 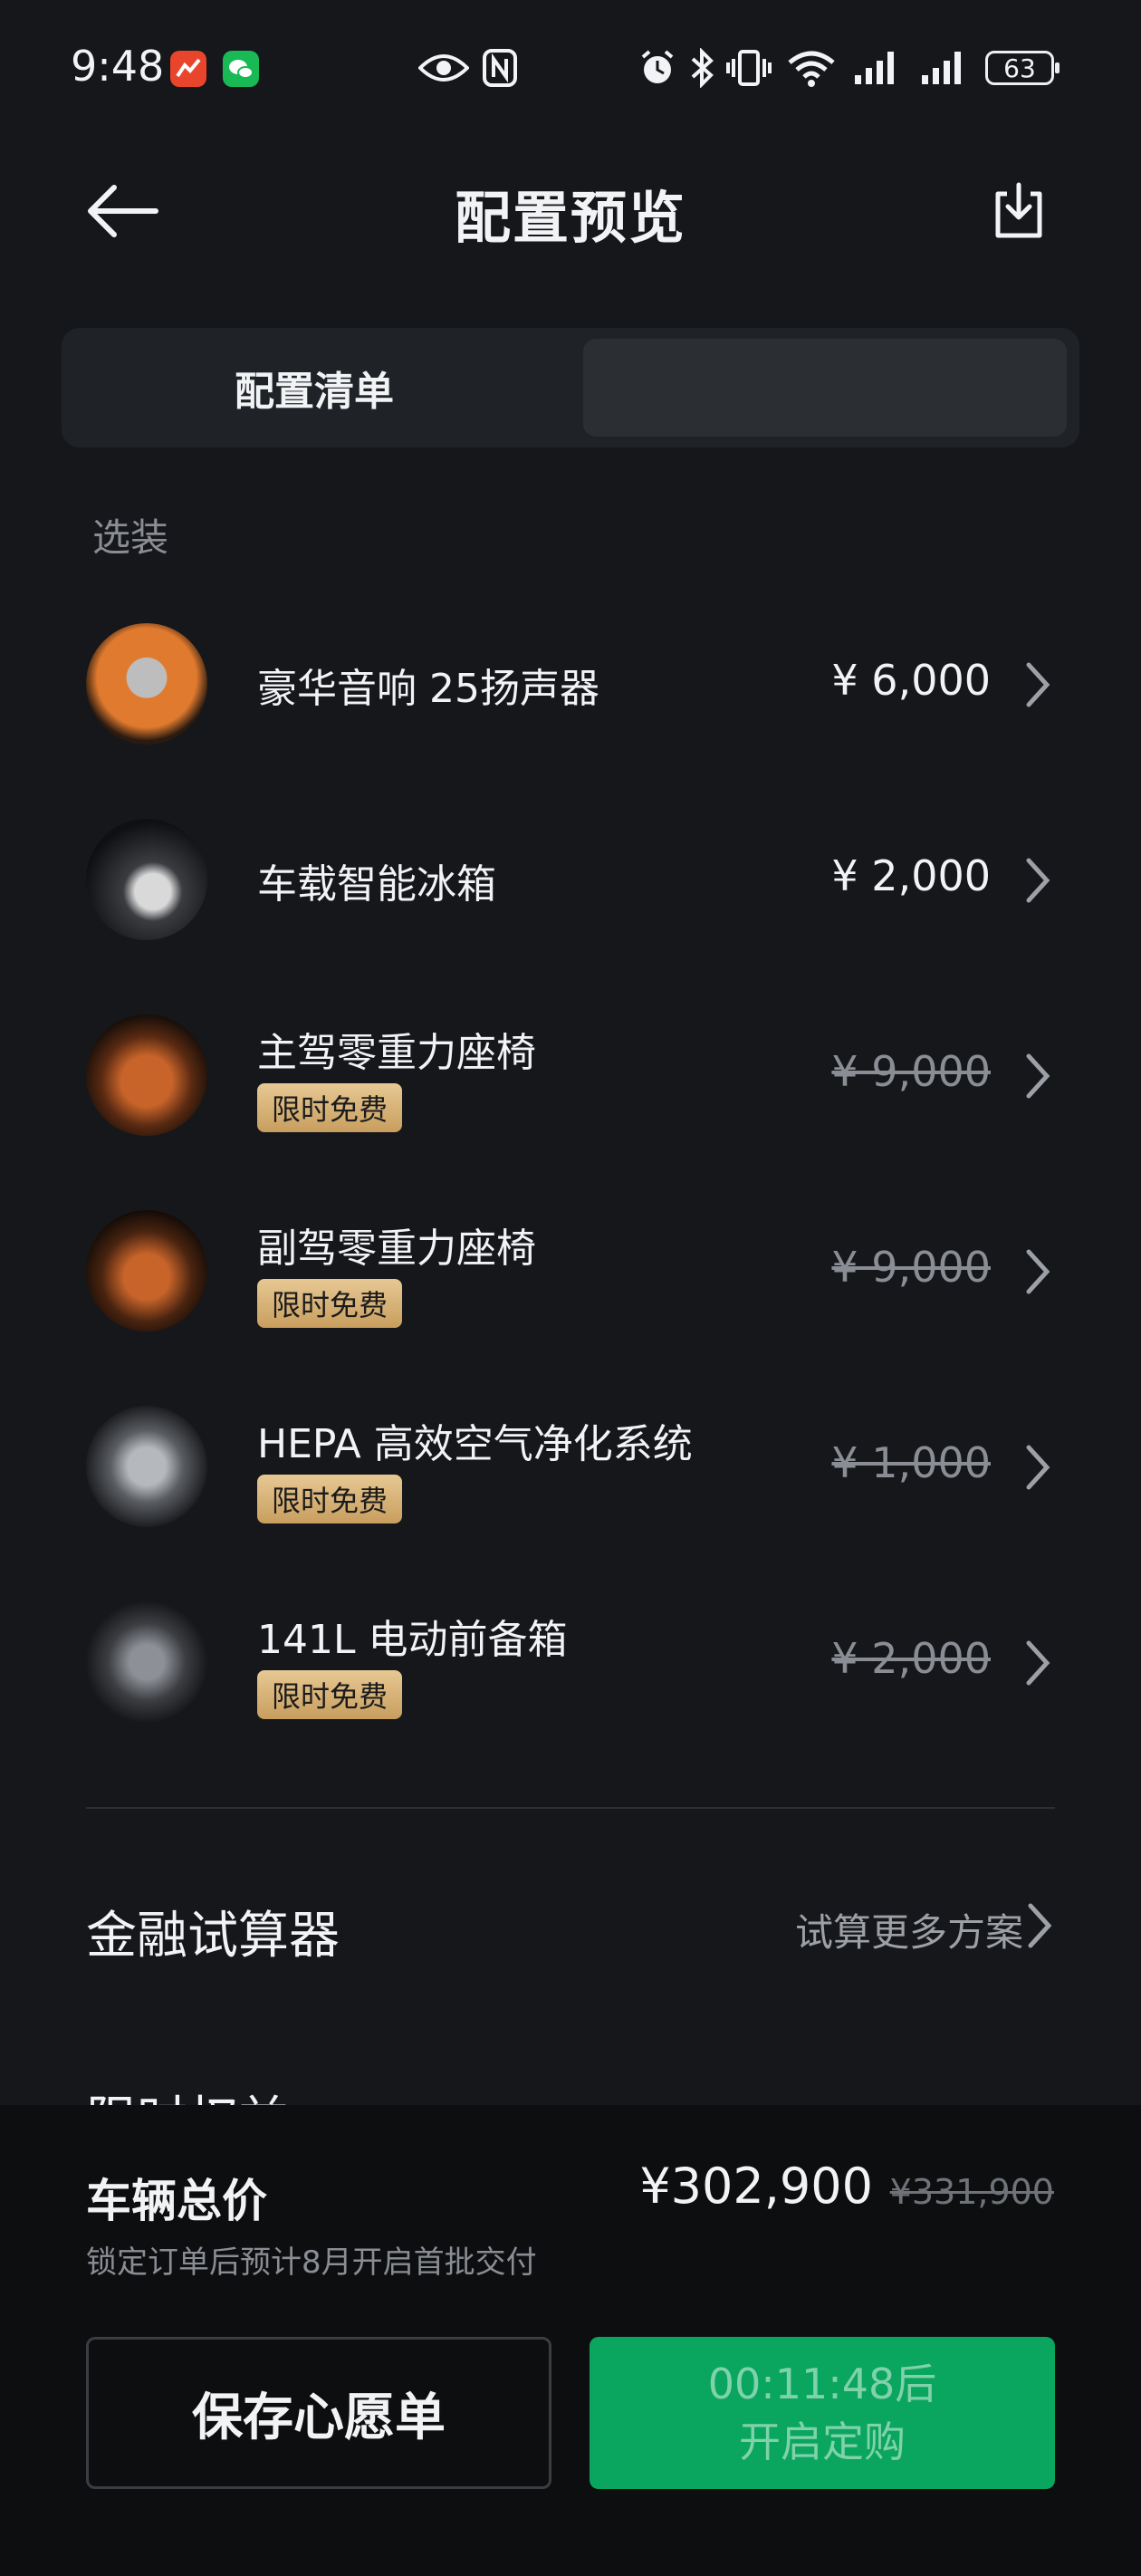 What do you see at coordinates (756, 2186) in the screenshot?
I see `total-price: ¥302,900` at bounding box center [756, 2186].